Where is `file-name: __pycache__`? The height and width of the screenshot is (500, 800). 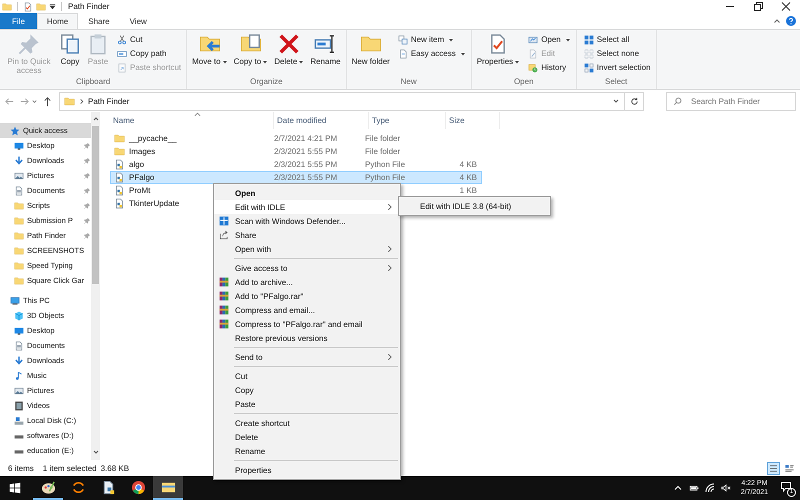 file-name: __pycache__ is located at coordinates (153, 138).